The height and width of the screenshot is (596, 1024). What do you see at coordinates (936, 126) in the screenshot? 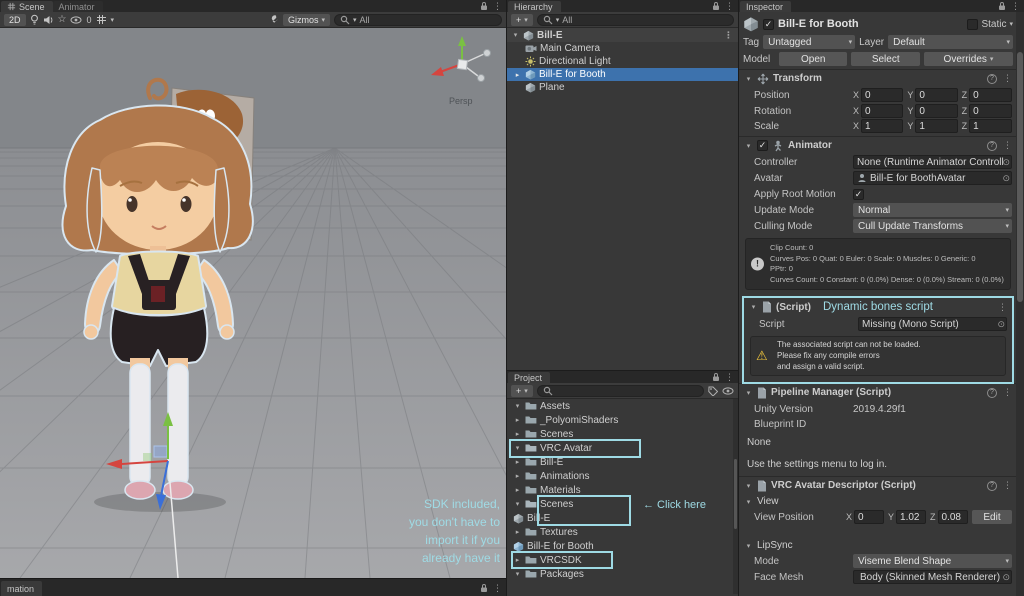
I see `scale-y-field: 1` at bounding box center [936, 126].